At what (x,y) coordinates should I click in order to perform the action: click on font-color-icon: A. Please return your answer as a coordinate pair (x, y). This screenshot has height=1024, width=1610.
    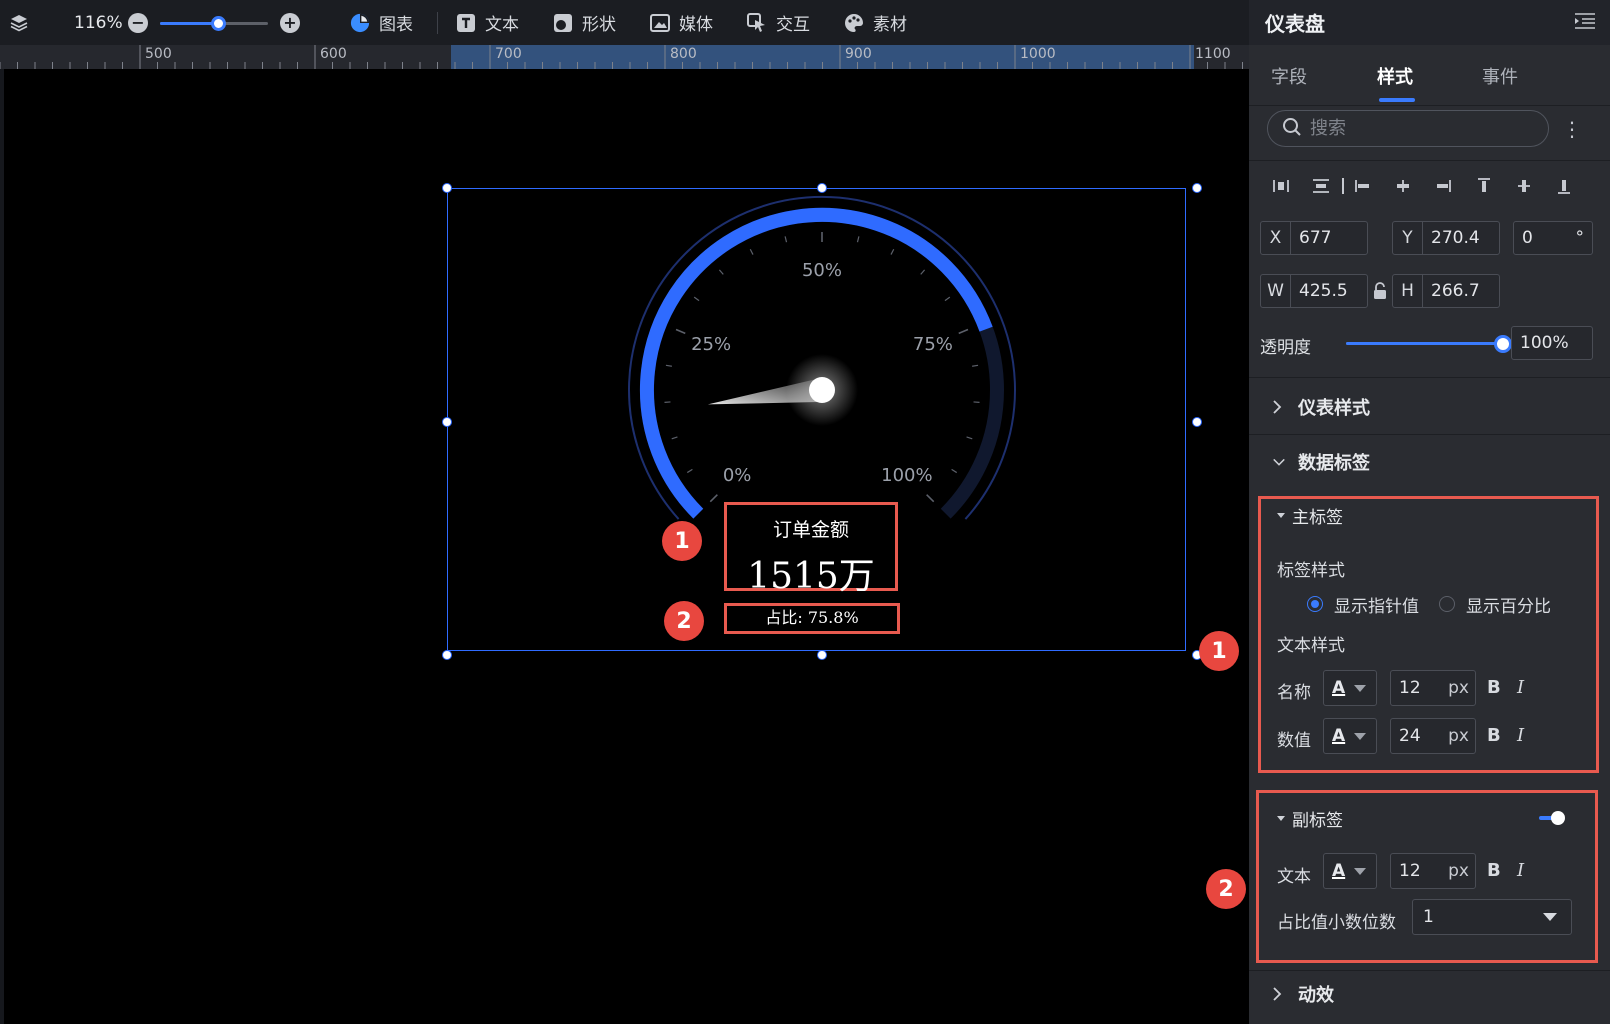
    Looking at the image, I should click on (1339, 871).